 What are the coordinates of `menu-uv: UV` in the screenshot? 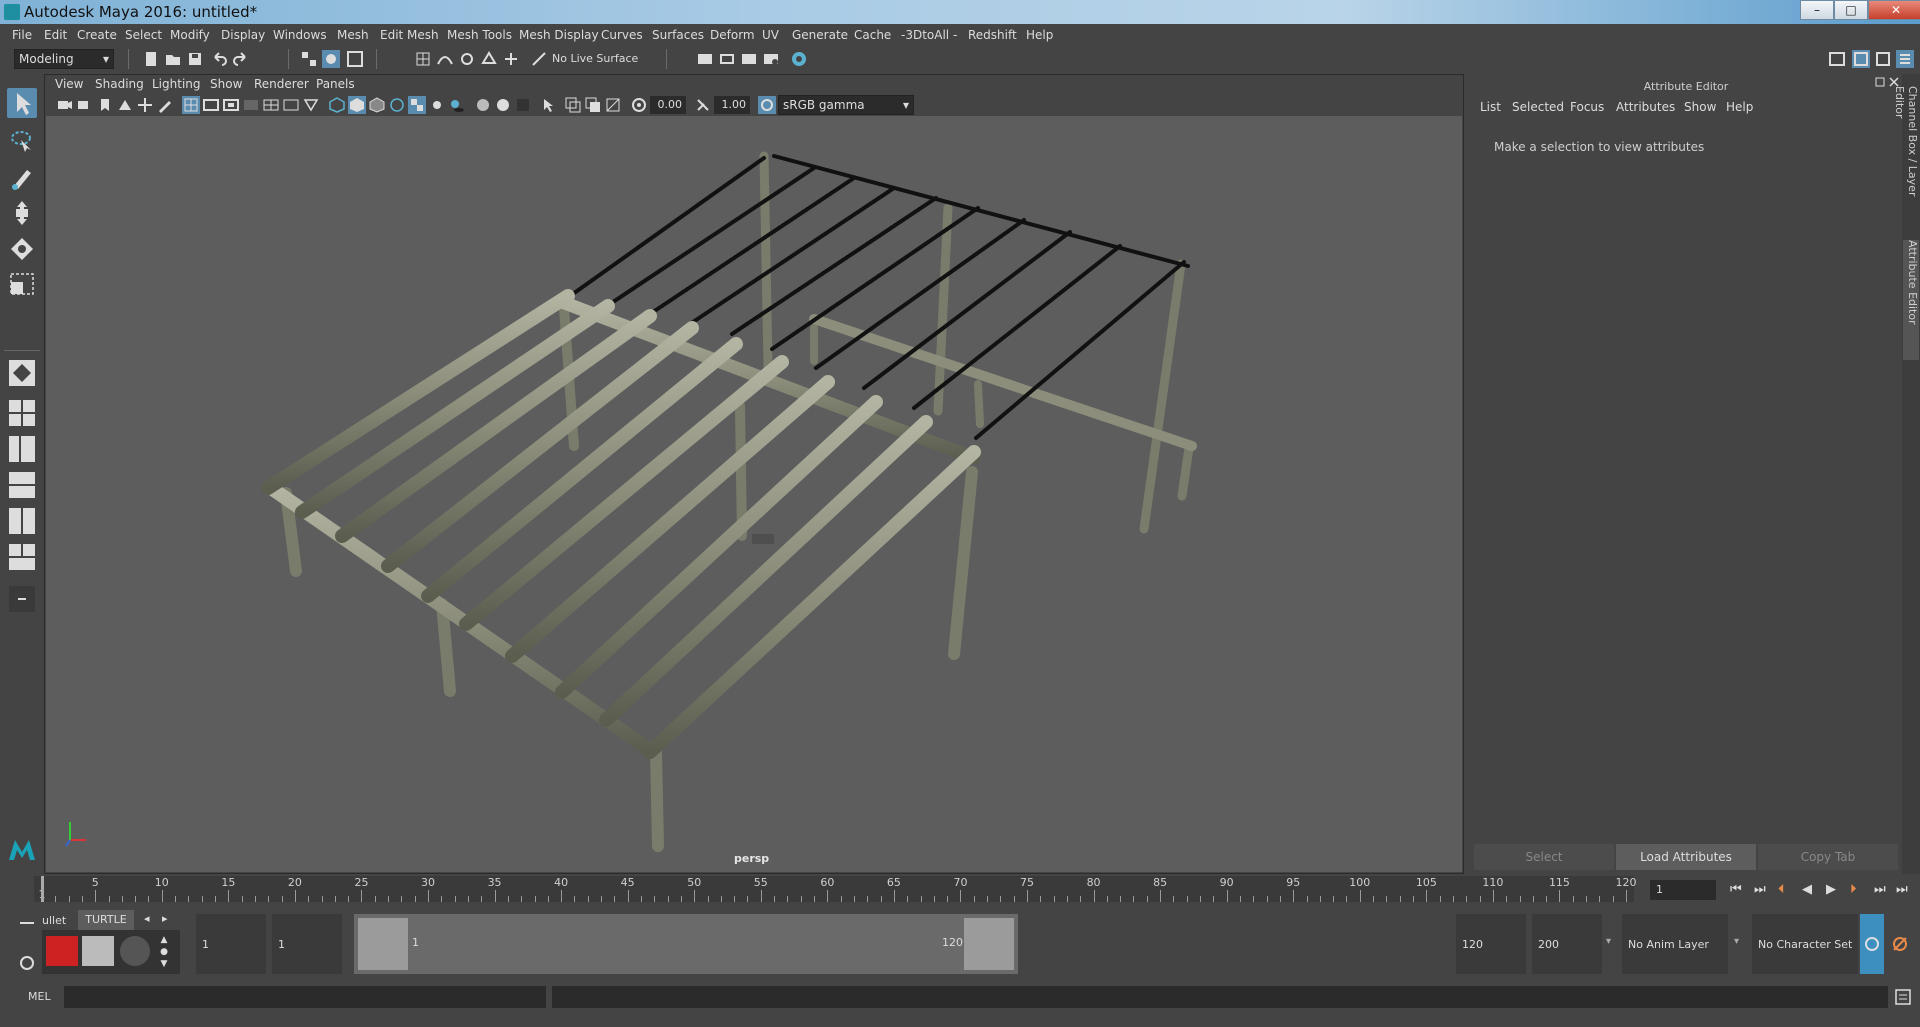 It's located at (770, 35).